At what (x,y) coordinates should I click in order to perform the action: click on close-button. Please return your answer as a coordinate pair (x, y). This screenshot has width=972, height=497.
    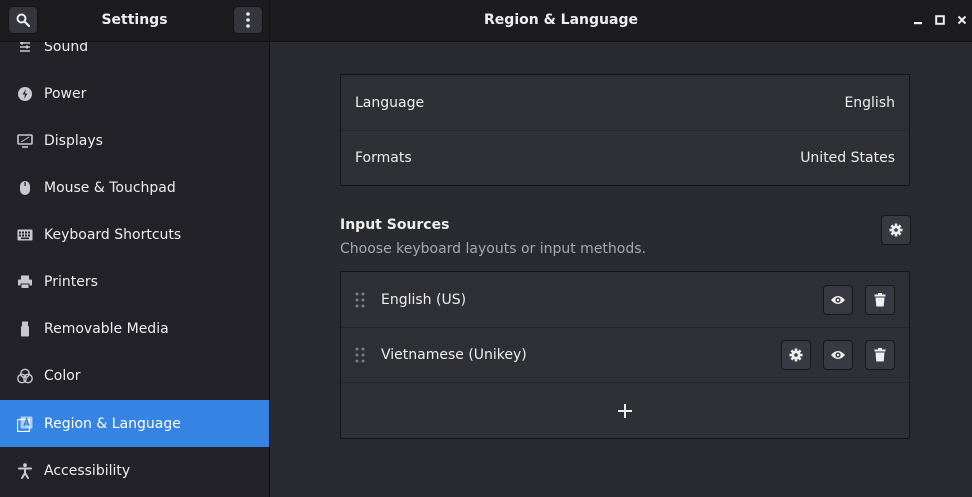
    Looking at the image, I should click on (962, 20).